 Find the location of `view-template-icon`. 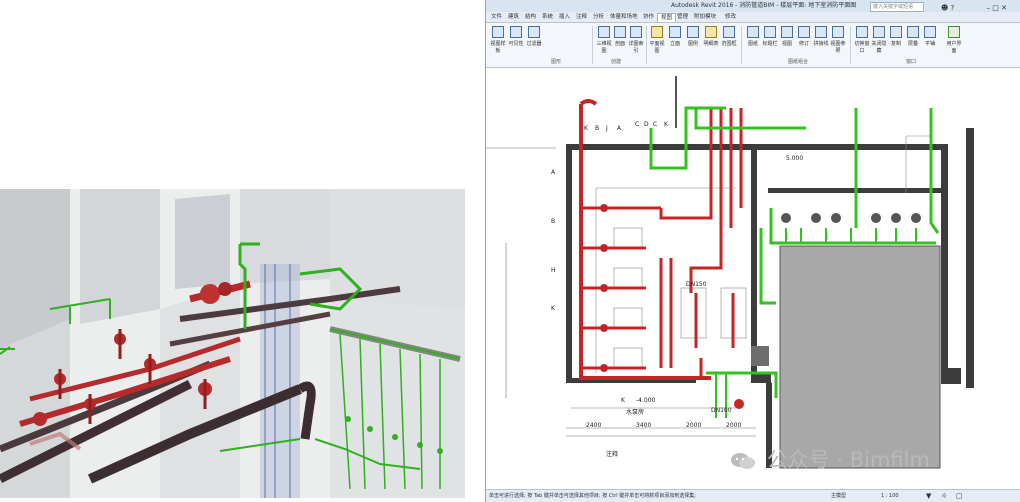

view-template-icon is located at coordinates (498, 32).